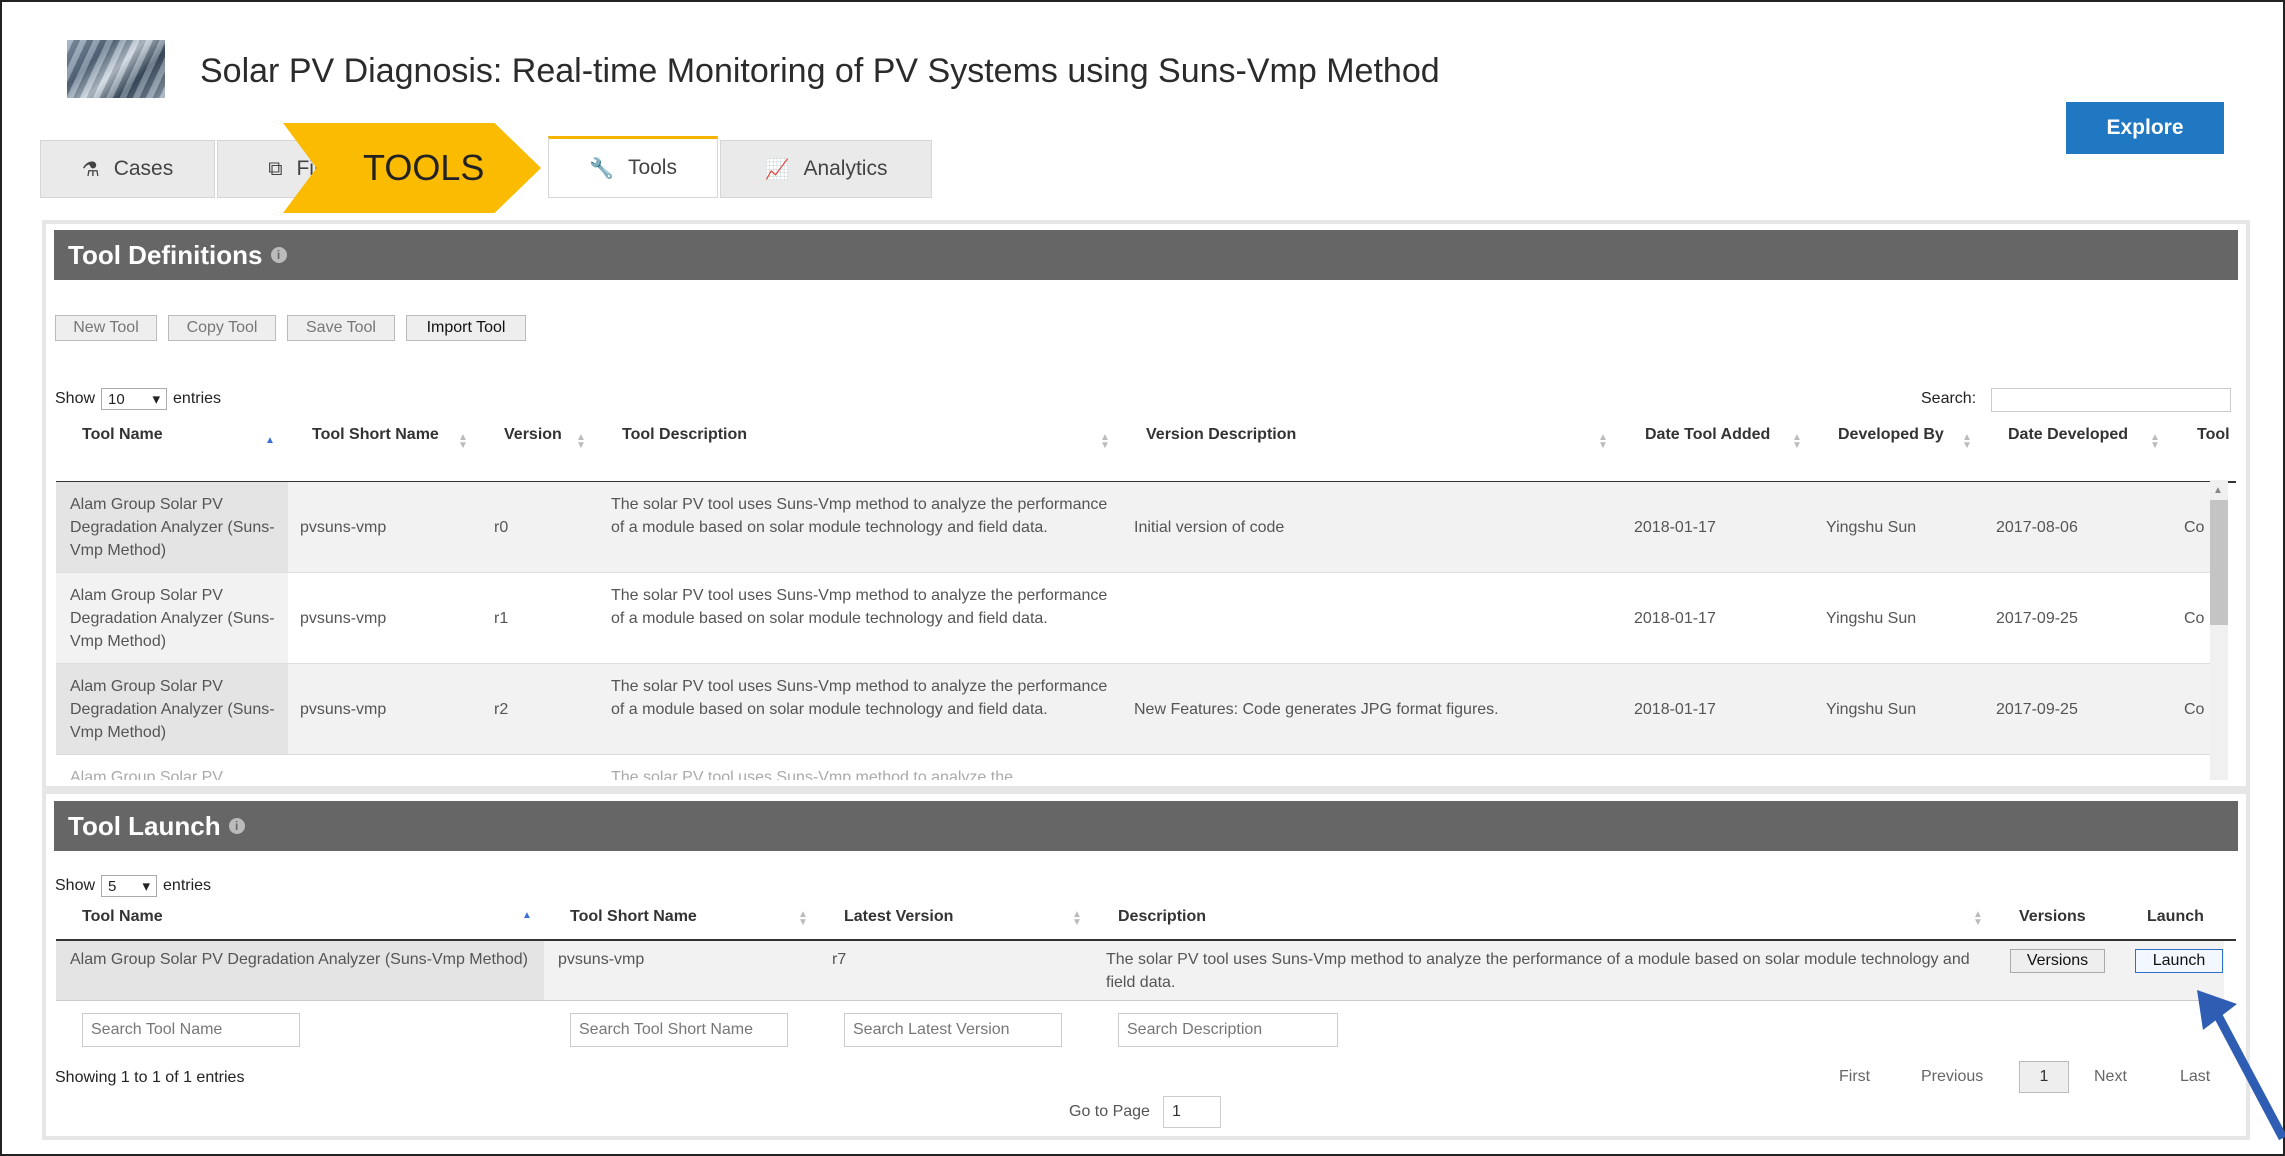 The width and height of the screenshot is (2285, 1156). What do you see at coordinates (2044, 1077) in the screenshot?
I see `pager-current: 1` at bounding box center [2044, 1077].